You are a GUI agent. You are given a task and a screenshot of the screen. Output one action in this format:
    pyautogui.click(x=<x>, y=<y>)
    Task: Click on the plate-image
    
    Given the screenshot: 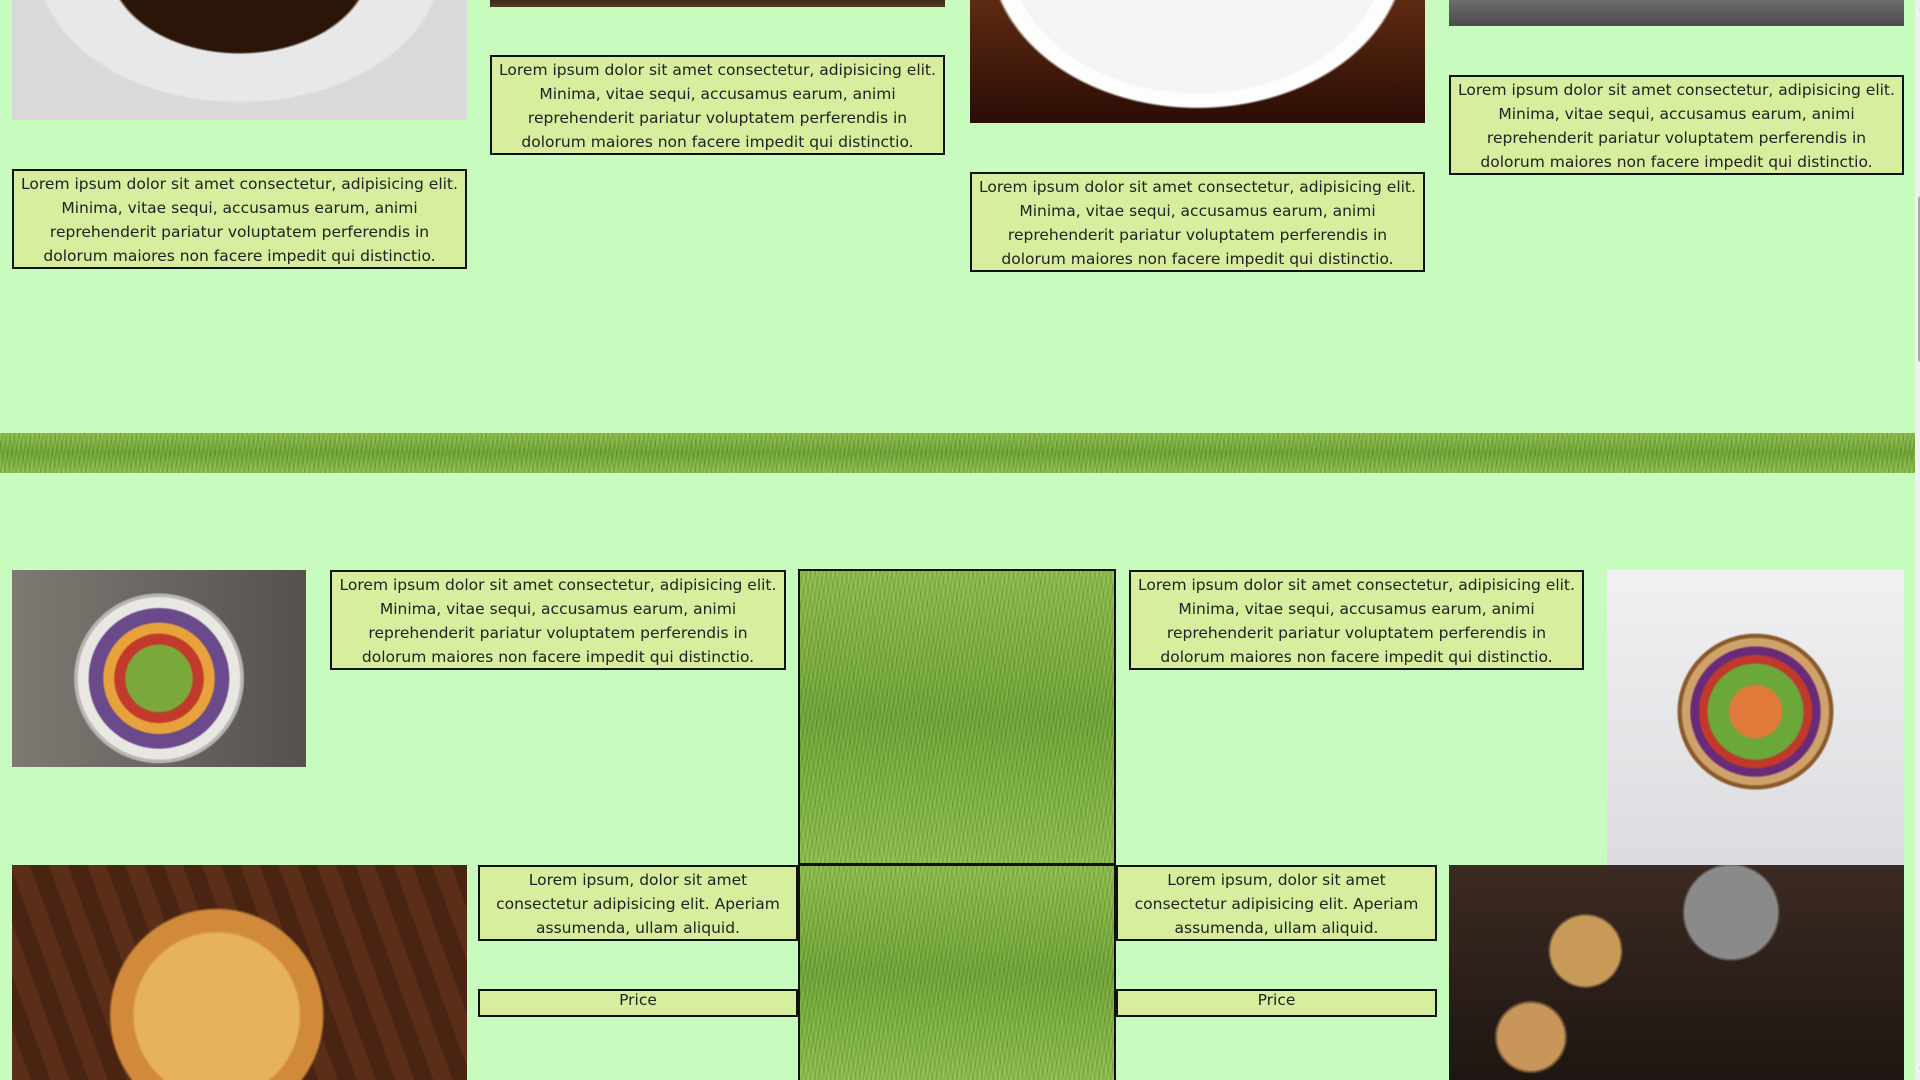 What is the action you would take?
    pyautogui.click(x=1197, y=61)
    